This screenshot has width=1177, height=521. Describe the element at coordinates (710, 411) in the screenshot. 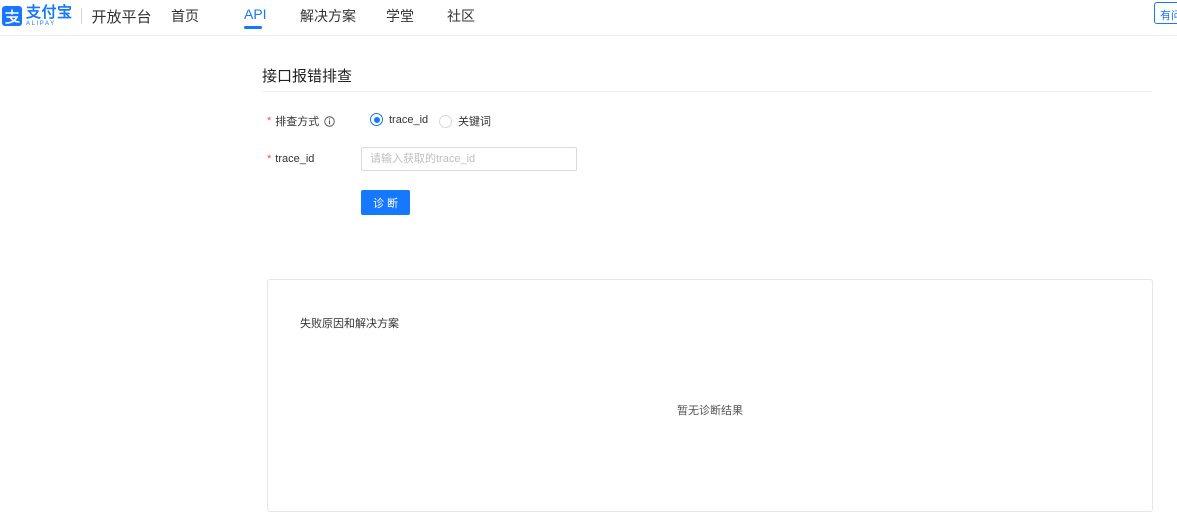

I see `empty-result-text: 暂无诊断结果` at that location.